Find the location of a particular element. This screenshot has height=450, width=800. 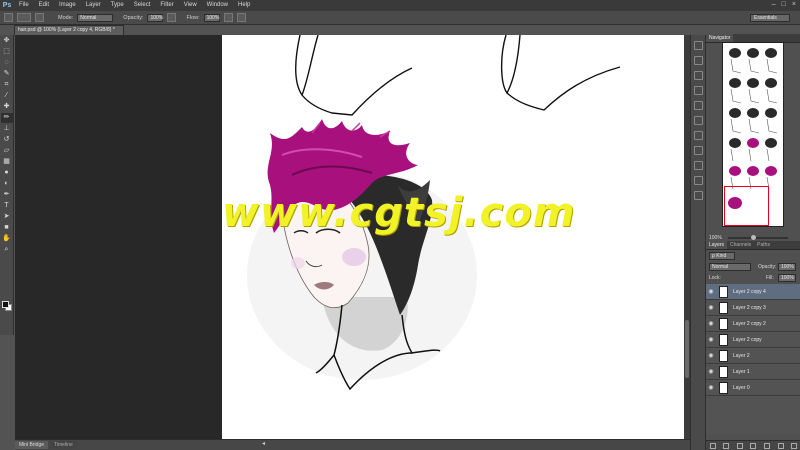

tab-navigator: Navigator is located at coordinates (720, 38).